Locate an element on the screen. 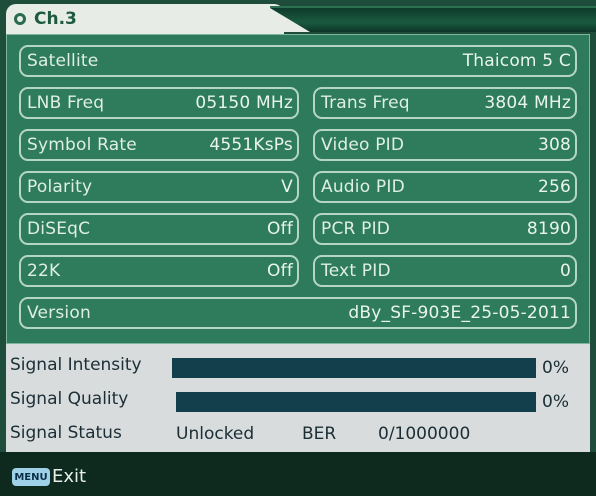  polarity-value: V is located at coordinates (287, 187).